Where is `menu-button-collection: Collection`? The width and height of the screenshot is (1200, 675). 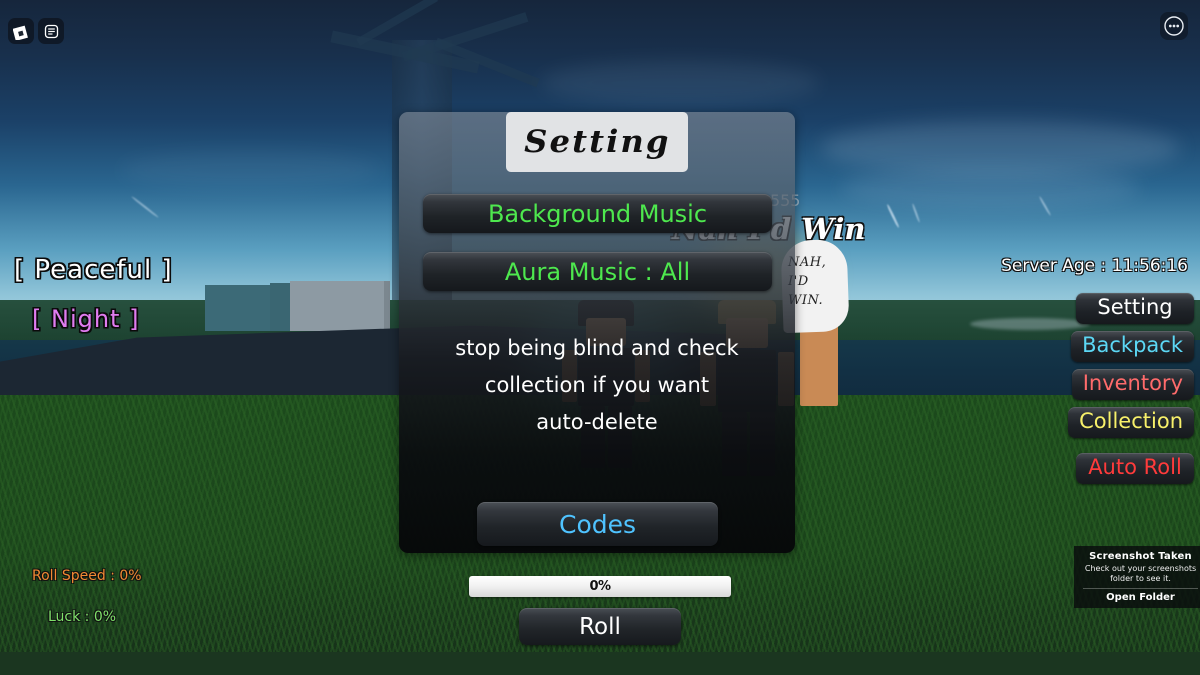 menu-button-collection: Collection is located at coordinates (1131, 423).